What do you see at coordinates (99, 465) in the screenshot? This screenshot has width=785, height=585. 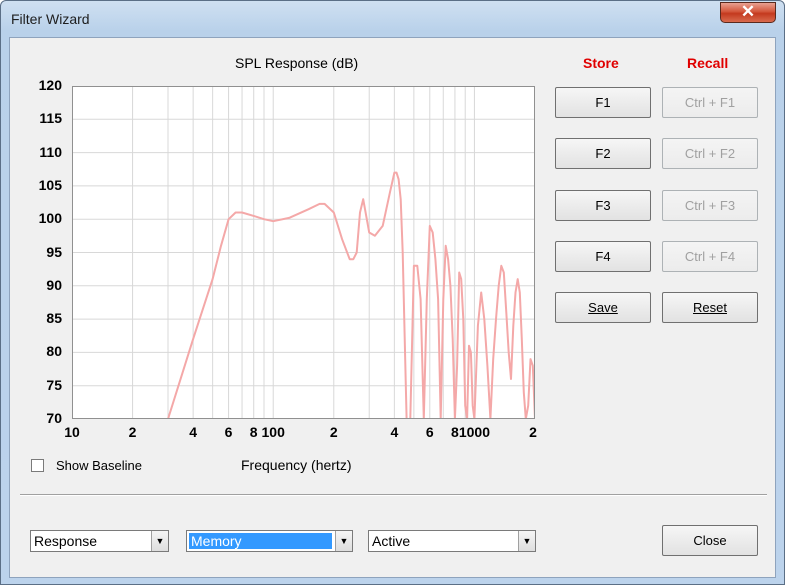 I see `show-baseline-label: Show Baseline` at bounding box center [99, 465].